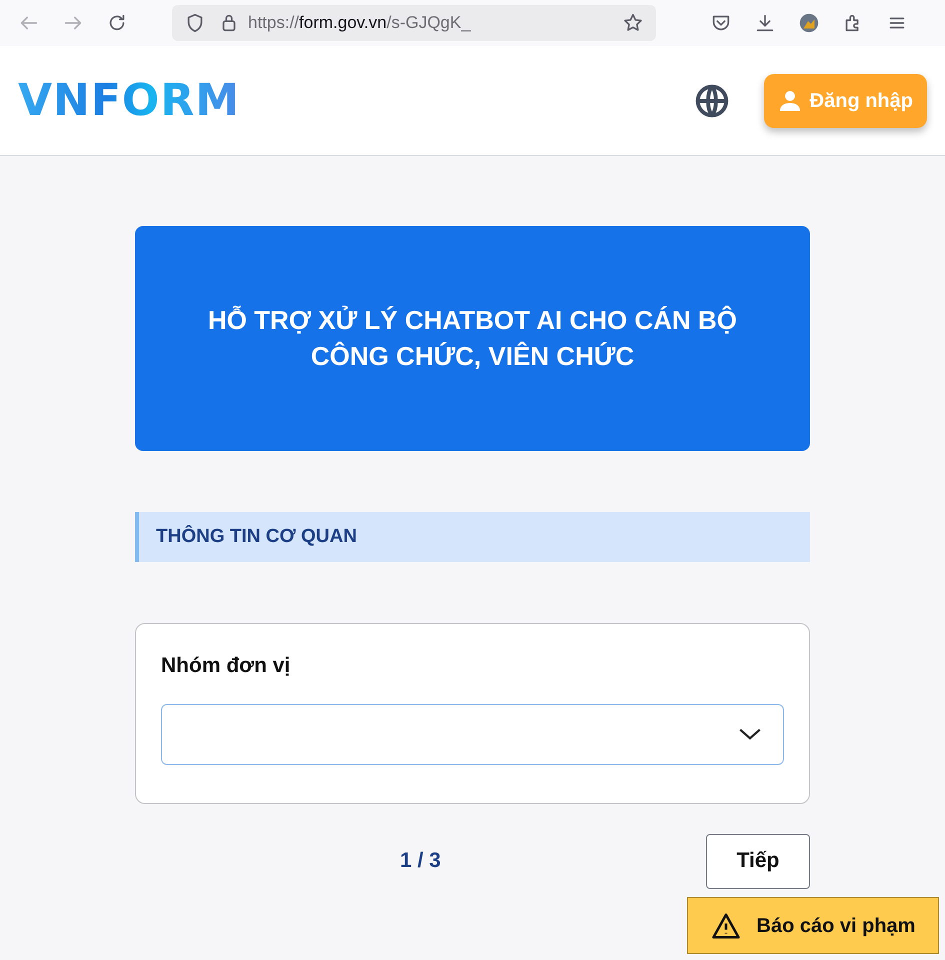 The height and width of the screenshot is (960, 945). What do you see at coordinates (725, 925) in the screenshot?
I see `warning-icon` at bounding box center [725, 925].